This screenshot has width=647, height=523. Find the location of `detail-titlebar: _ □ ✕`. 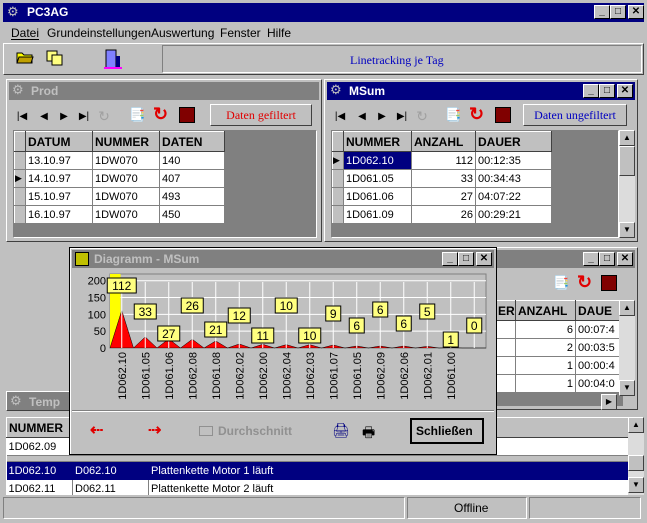

detail-titlebar: _ □ ✕ is located at coordinates (566, 259).